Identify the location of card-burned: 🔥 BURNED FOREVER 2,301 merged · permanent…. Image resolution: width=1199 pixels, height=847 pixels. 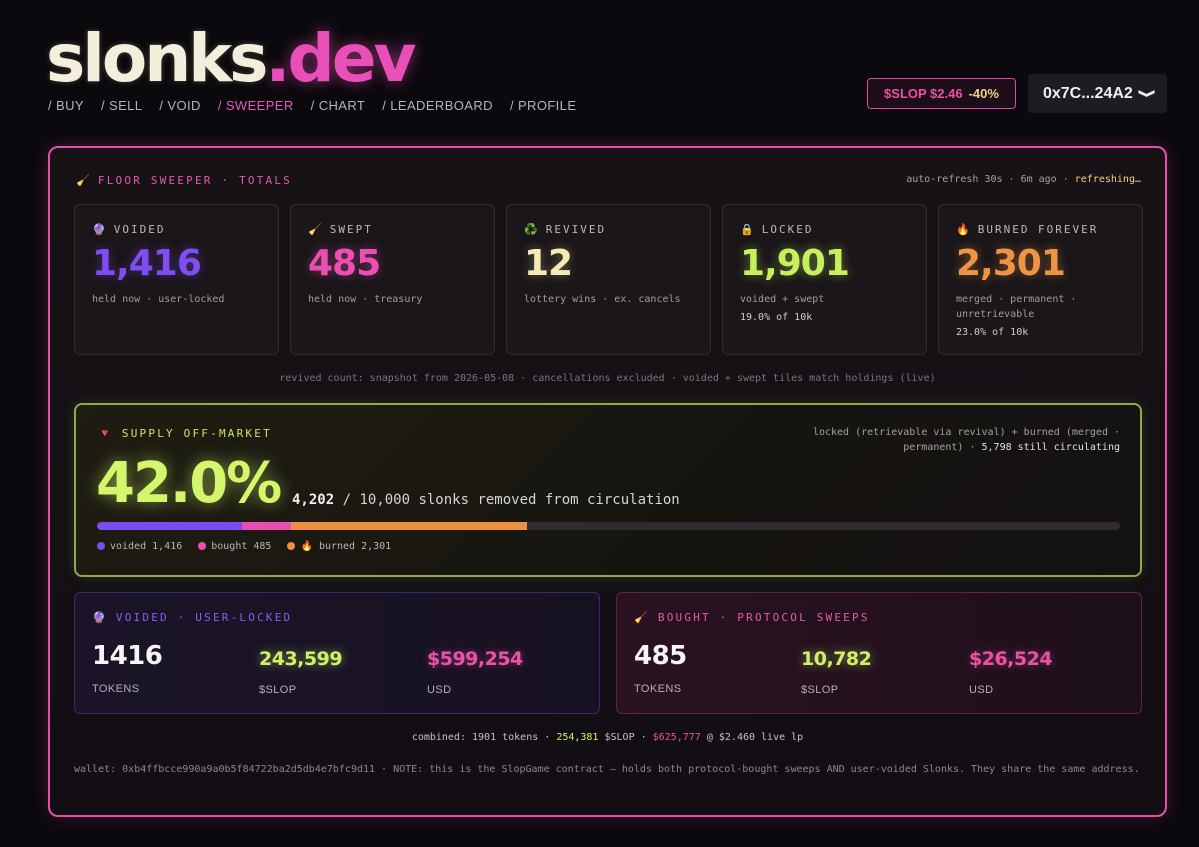
(1040, 279).